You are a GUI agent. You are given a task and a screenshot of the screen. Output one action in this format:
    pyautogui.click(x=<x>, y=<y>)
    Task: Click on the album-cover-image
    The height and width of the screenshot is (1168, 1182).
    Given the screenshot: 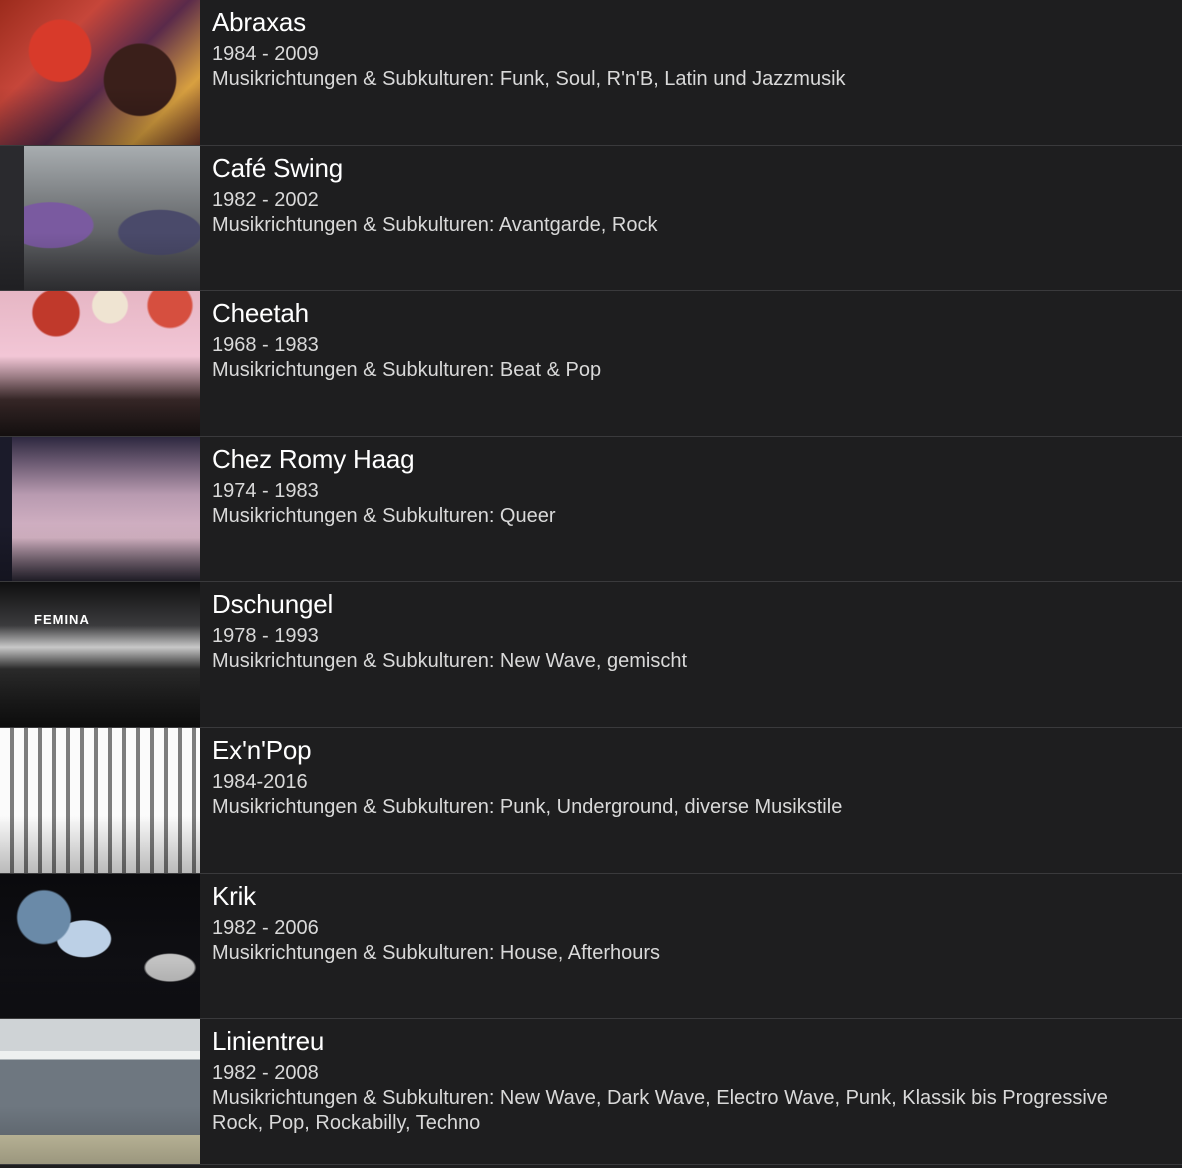 What is the action you would take?
    pyautogui.click(x=100, y=72)
    